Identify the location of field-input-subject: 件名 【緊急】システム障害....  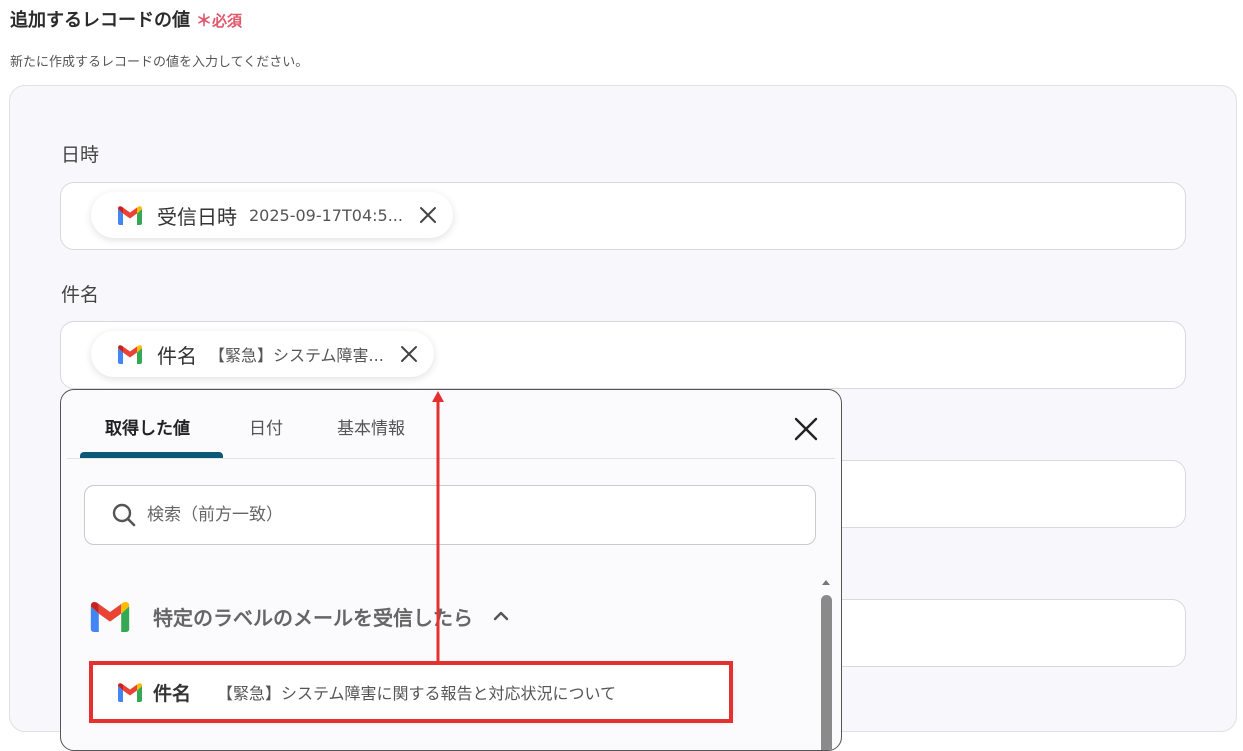
(623, 355).